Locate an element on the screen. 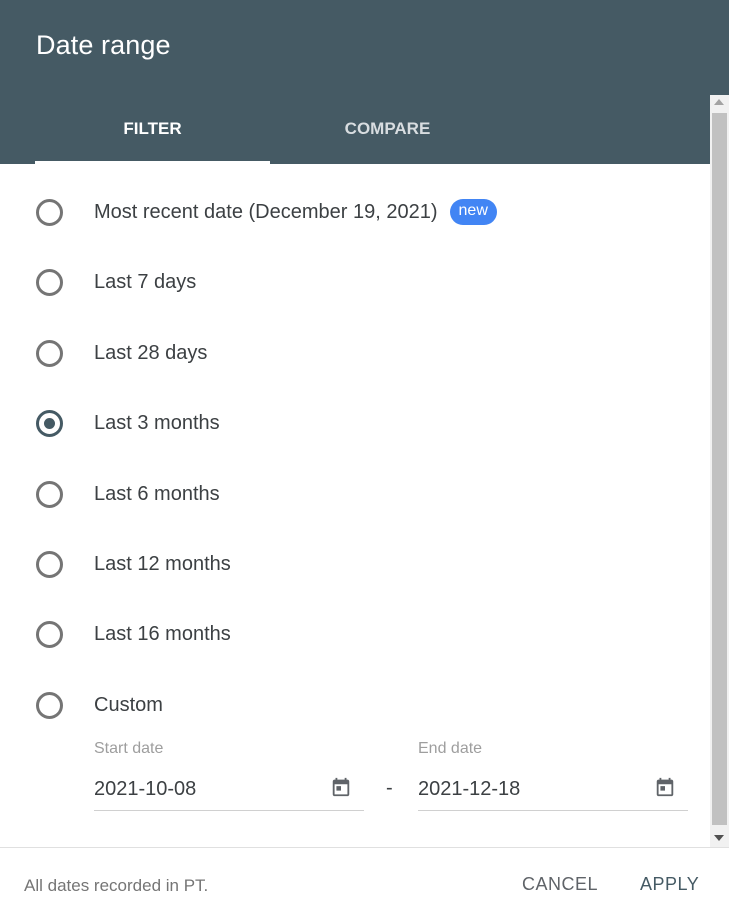  start-date-input: 2021-10-08 is located at coordinates (229, 790).